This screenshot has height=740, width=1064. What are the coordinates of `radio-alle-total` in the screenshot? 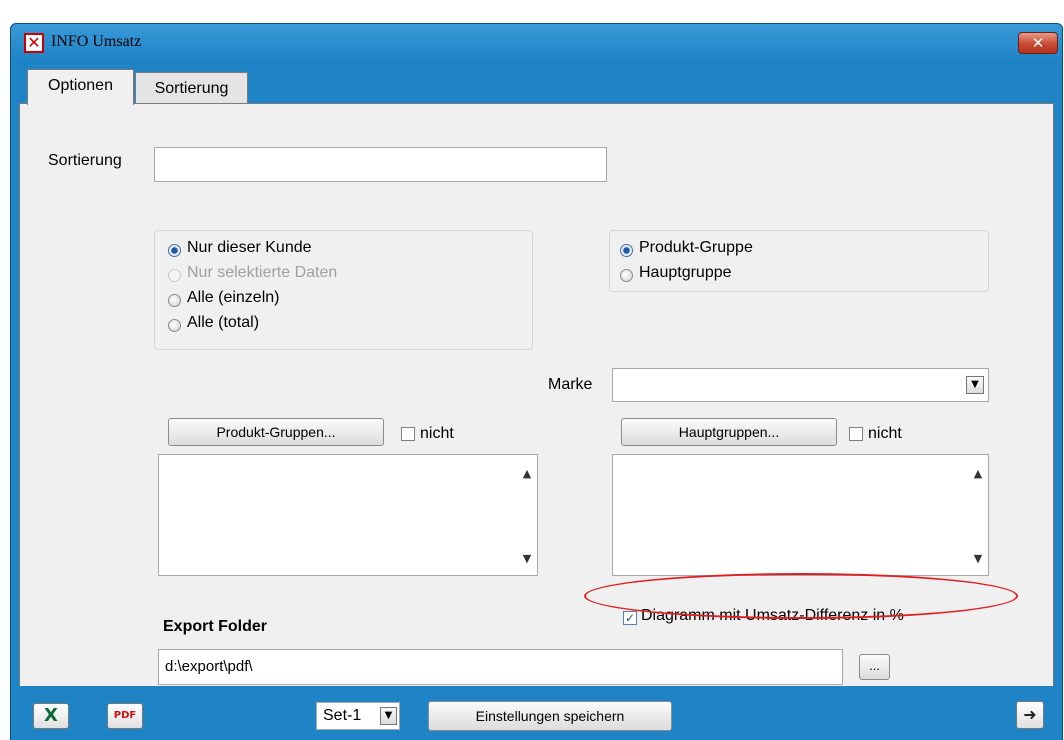 It's located at (174, 325).